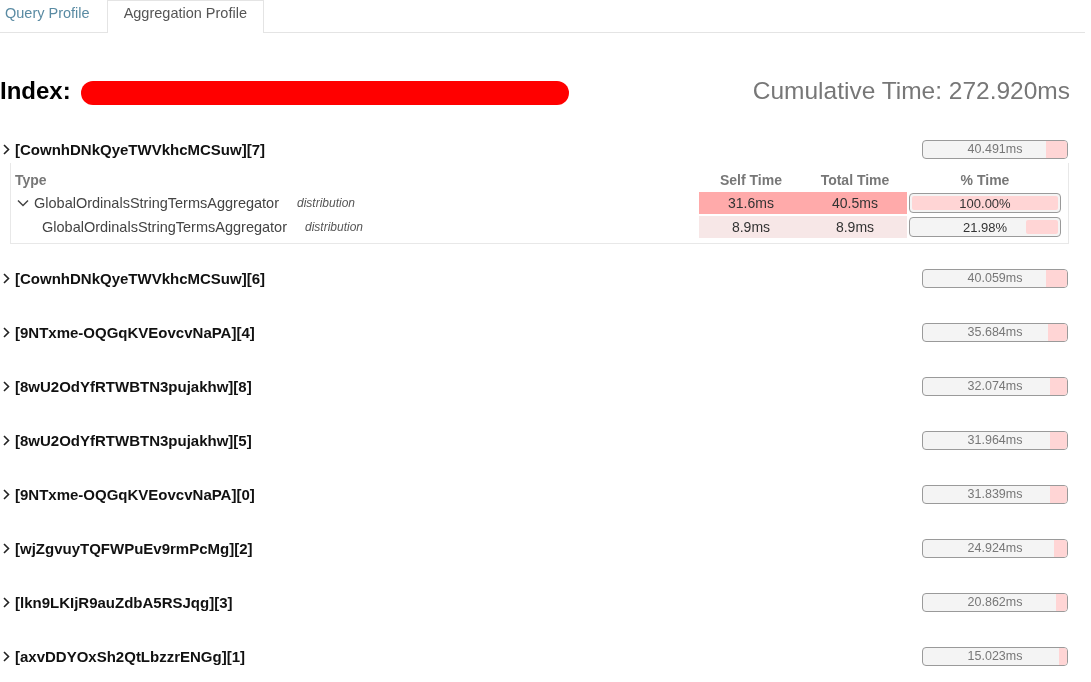  I want to click on shard-toggle: [axvDDYOxSh2QtLbzzrENGg][1], so click(123, 656).